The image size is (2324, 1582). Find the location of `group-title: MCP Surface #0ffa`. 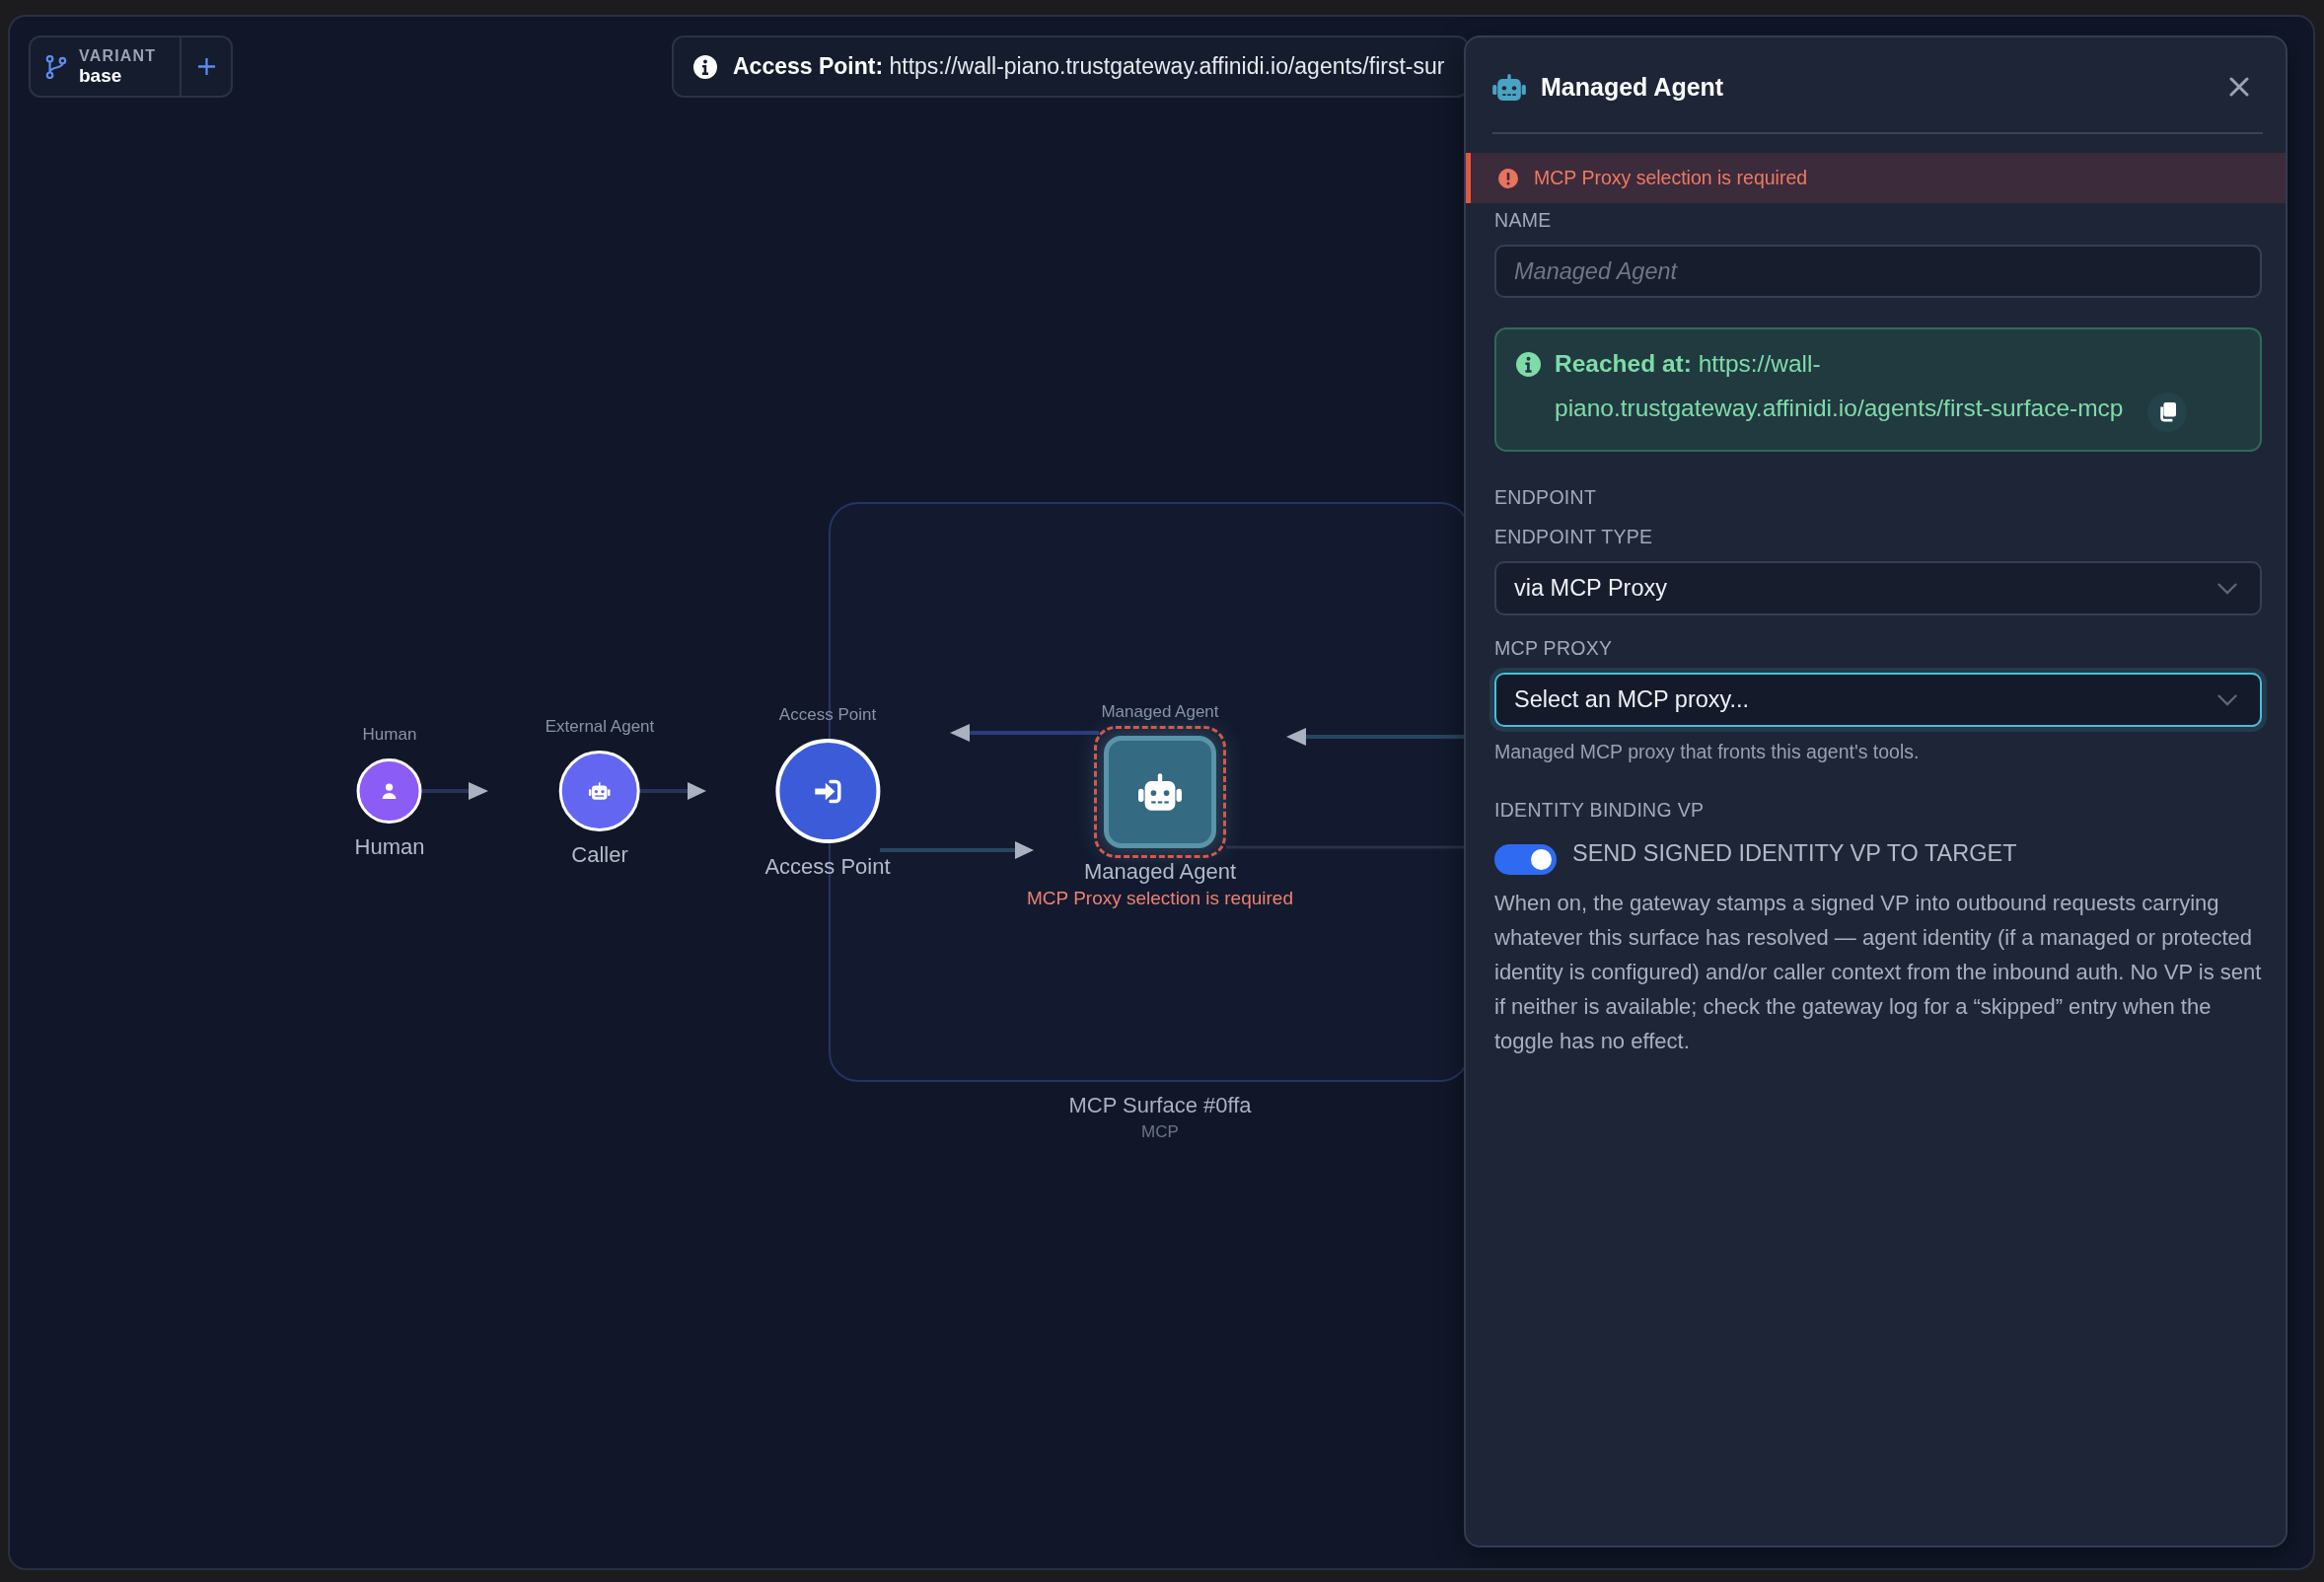

group-title: MCP Surface #0ffa is located at coordinates (1160, 1106).